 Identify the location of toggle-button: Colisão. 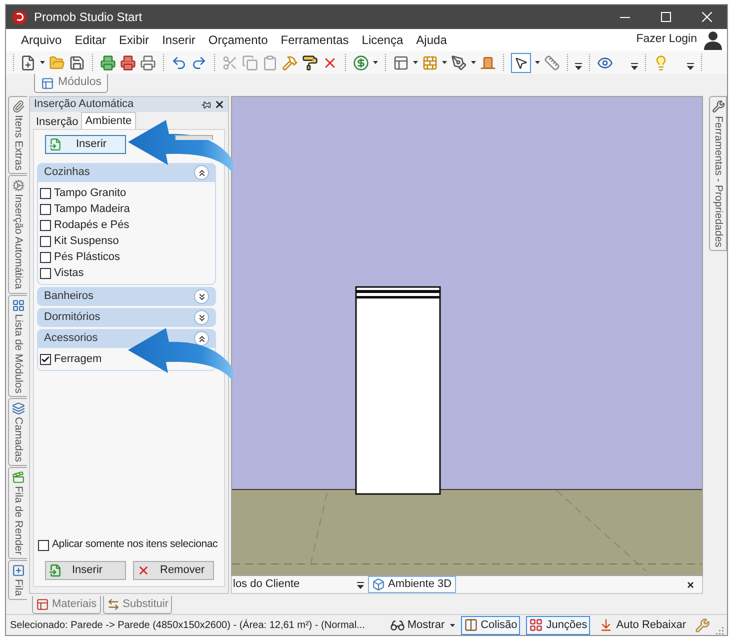
(490, 625).